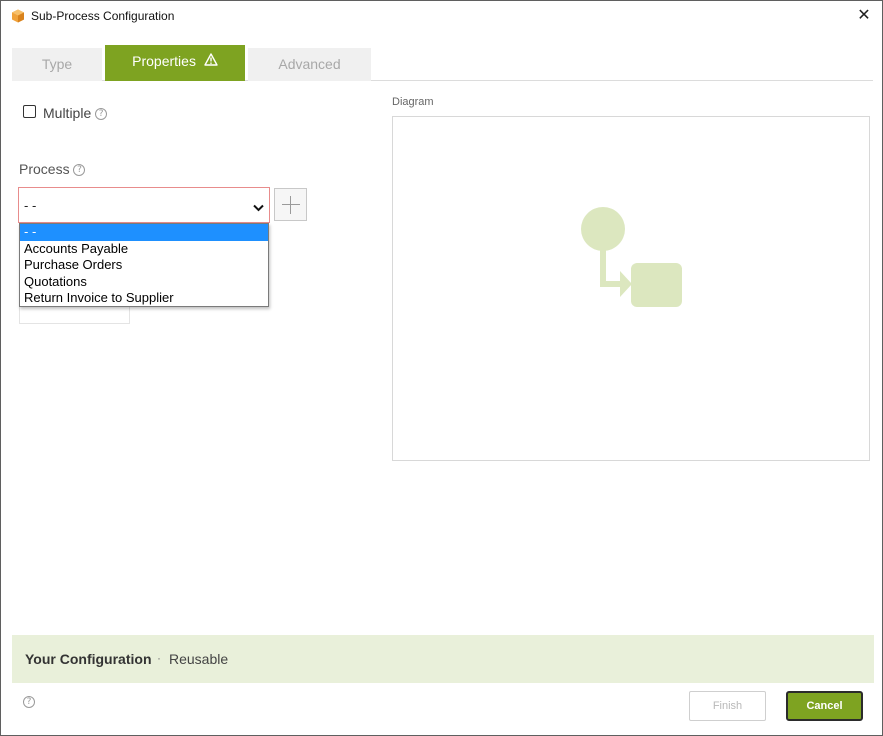 The image size is (883, 736). Describe the element at coordinates (164, 61) in the screenshot. I see `tab-properties-label: Properties` at that location.